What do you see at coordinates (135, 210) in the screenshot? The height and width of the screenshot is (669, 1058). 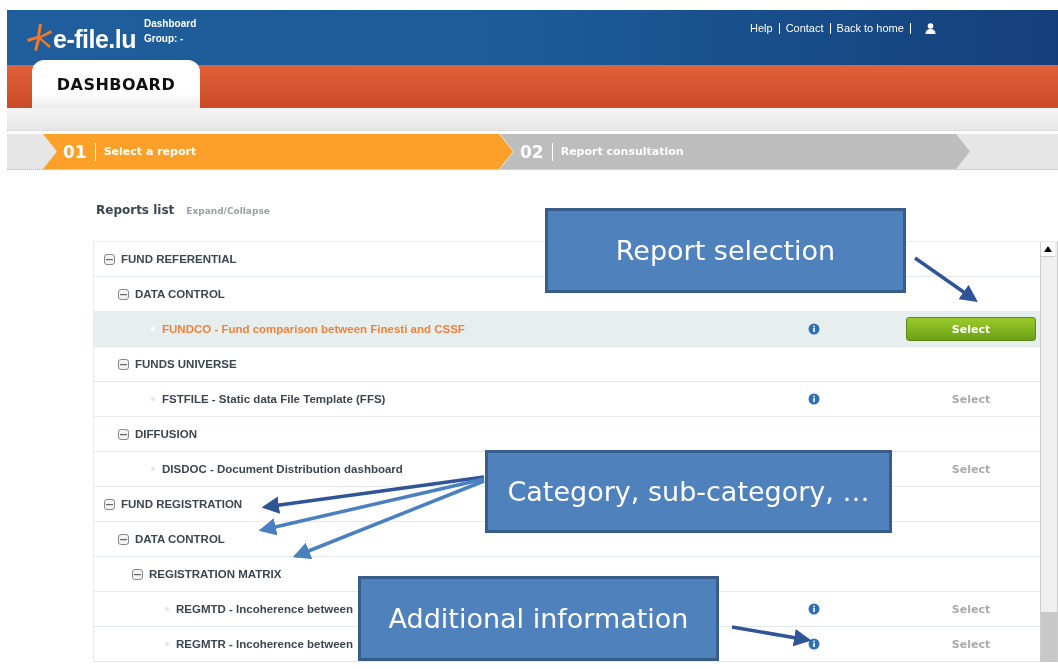 I see `list-title: Reports list` at bounding box center [135, 210].